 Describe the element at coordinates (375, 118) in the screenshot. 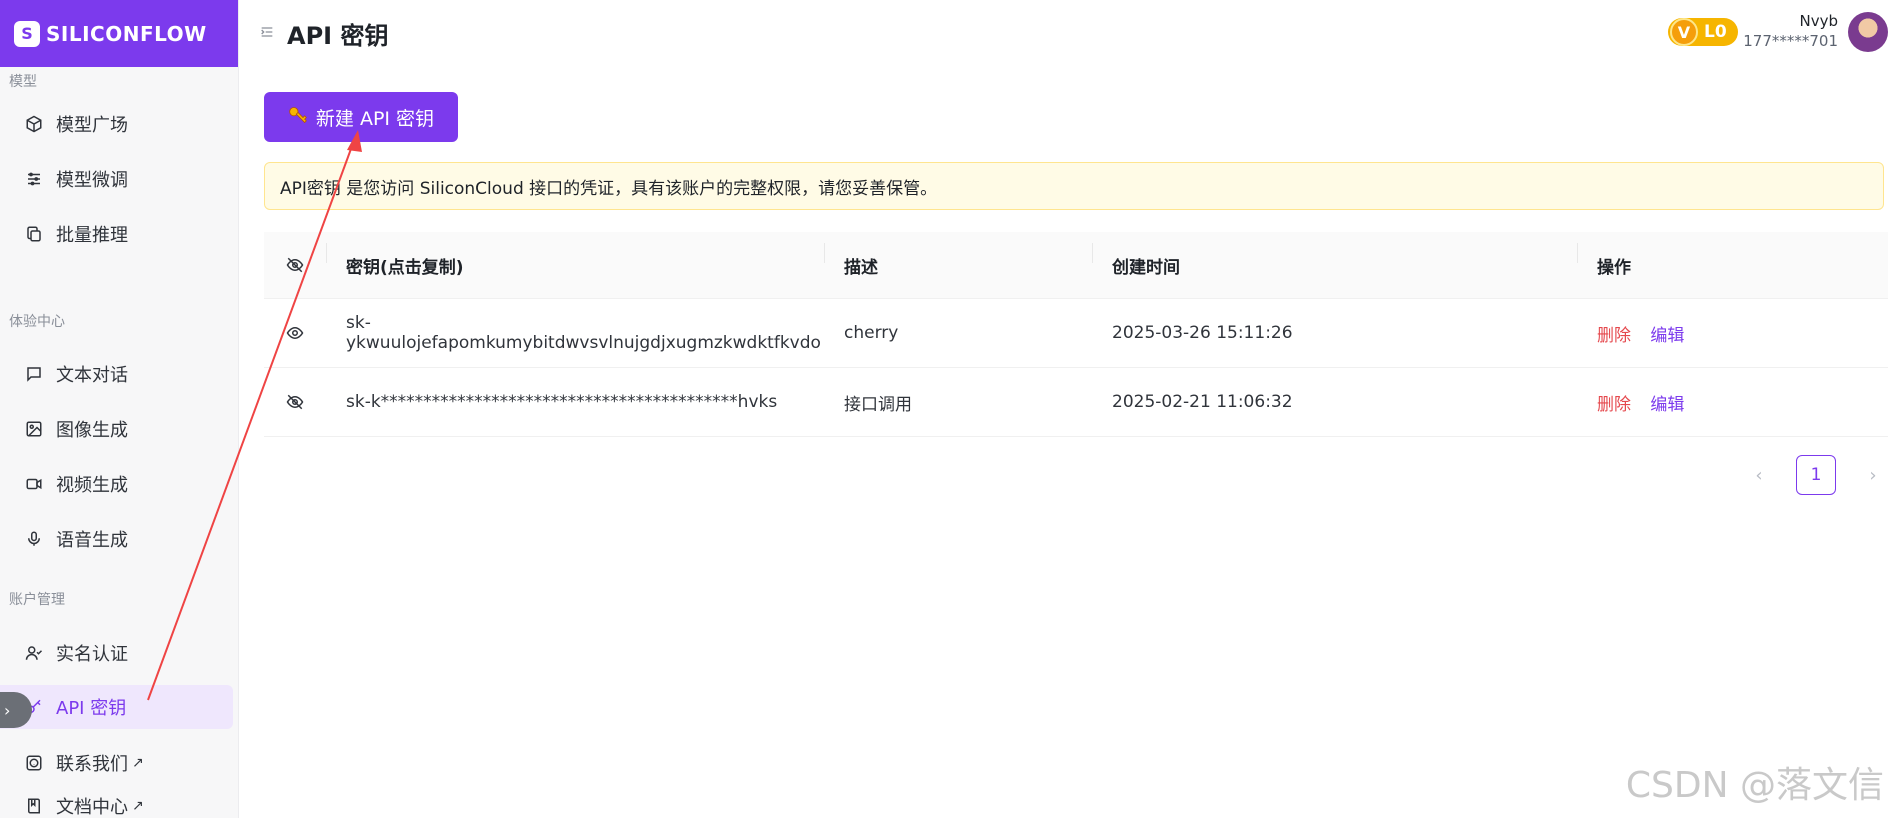

I see `create-button-label: 新建 API 密钥` at that location.